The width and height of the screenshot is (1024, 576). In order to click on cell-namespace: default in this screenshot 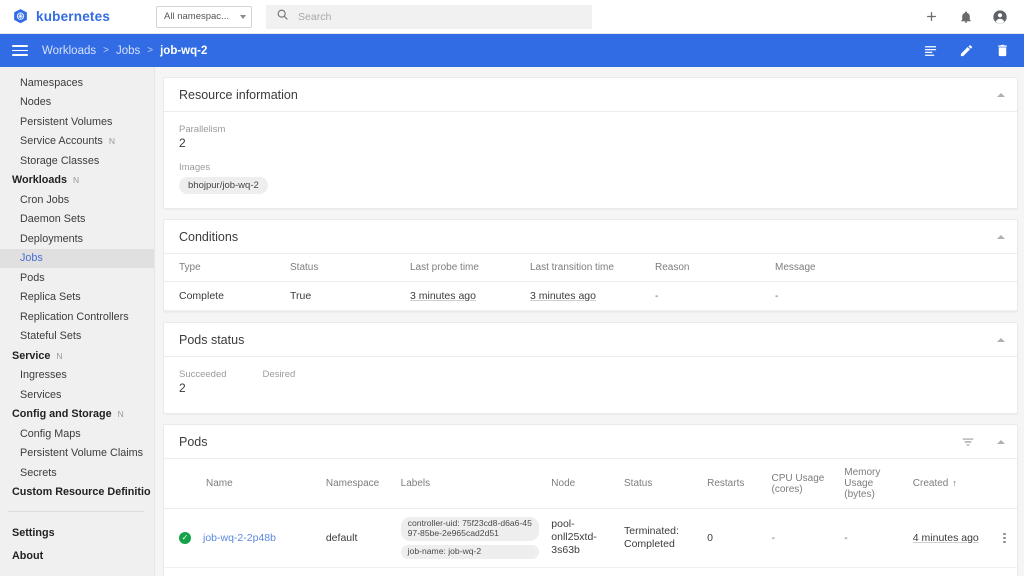, I will do `click(357, 571)`.